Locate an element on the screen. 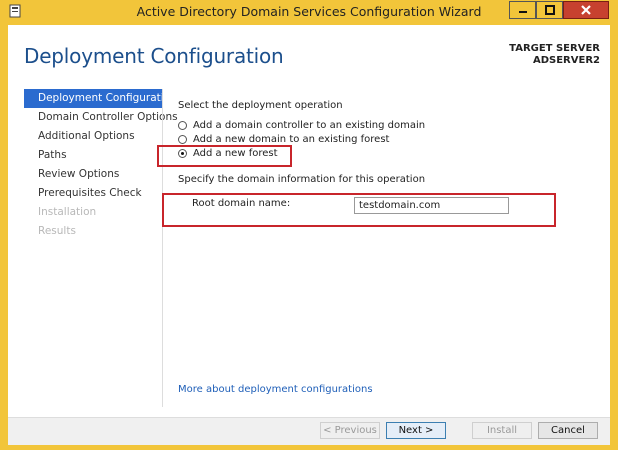  step-deployment-configuration: Deployment Configuration is located at coordinates (100, 98).